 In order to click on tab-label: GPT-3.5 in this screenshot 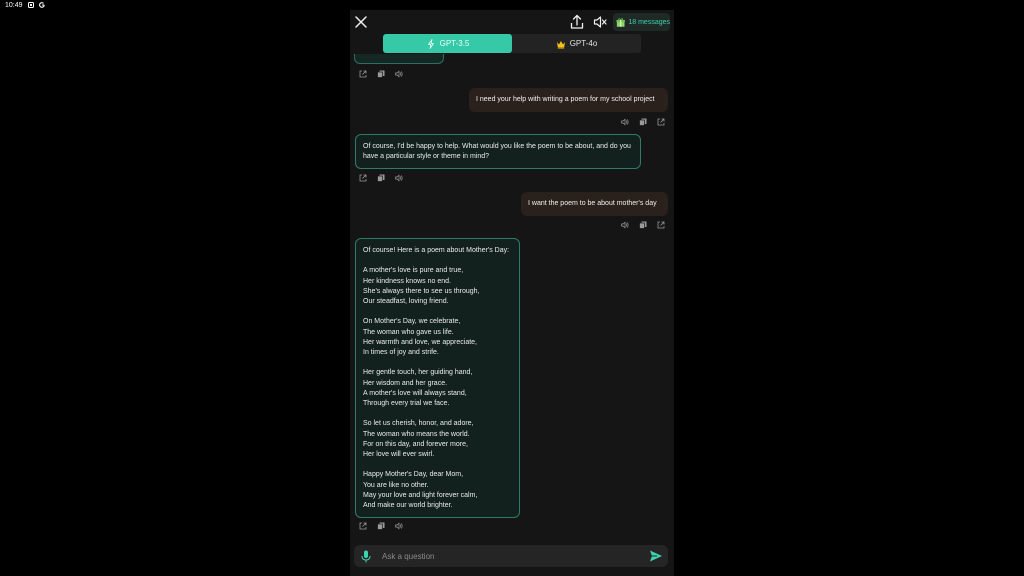, I will do `click(454, 43)`.